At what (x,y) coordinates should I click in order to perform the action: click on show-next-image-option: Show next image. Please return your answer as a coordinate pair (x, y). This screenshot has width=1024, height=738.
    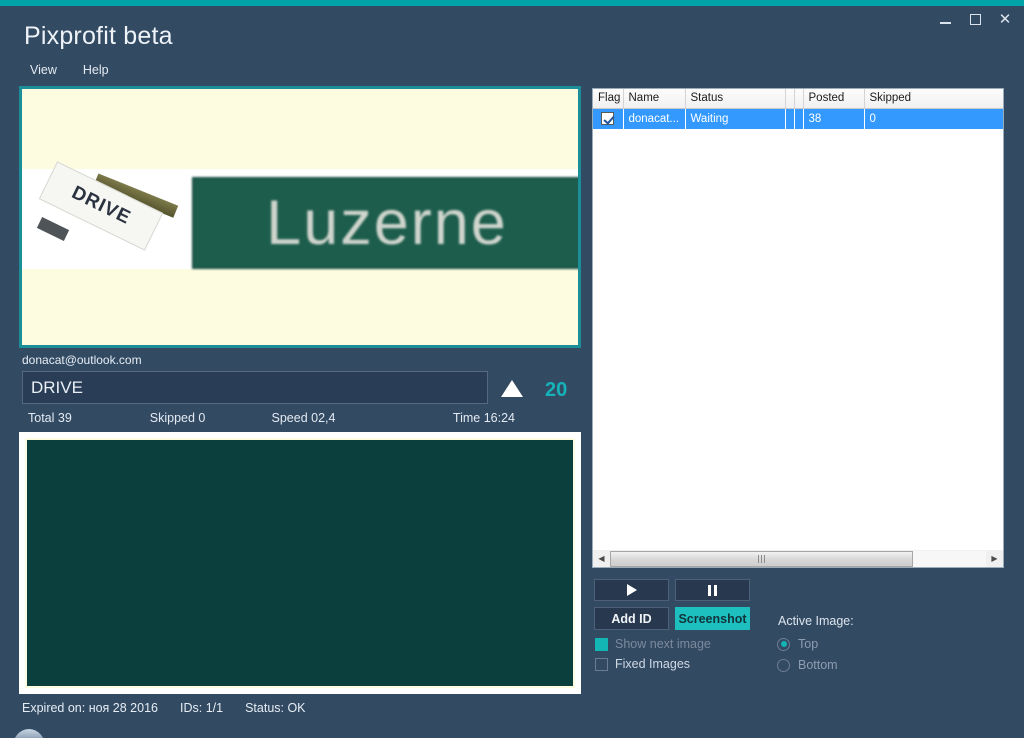
    Looking at the image, I should click on (653, 644).